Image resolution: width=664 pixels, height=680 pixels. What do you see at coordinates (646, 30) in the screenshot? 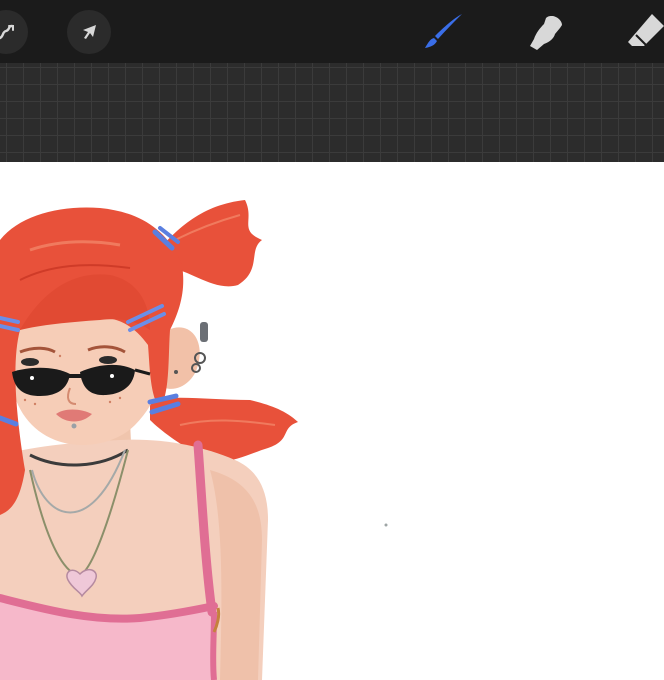
I see `eraser-icon` at bounding box center [646, 30].